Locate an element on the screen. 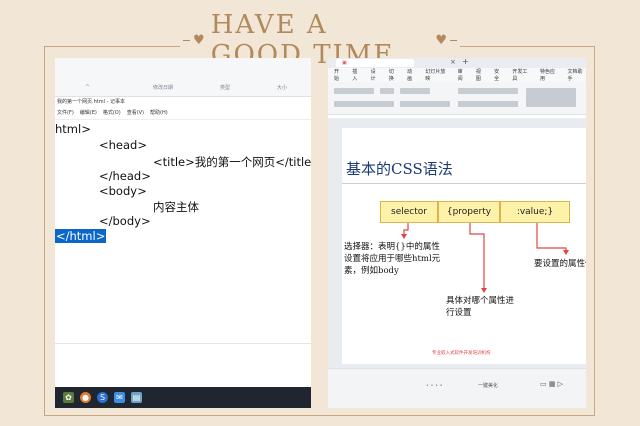 The width and height of the screenshot is (640, 426). annotation-line: 素，例如body is located at coordinates (371, 271).